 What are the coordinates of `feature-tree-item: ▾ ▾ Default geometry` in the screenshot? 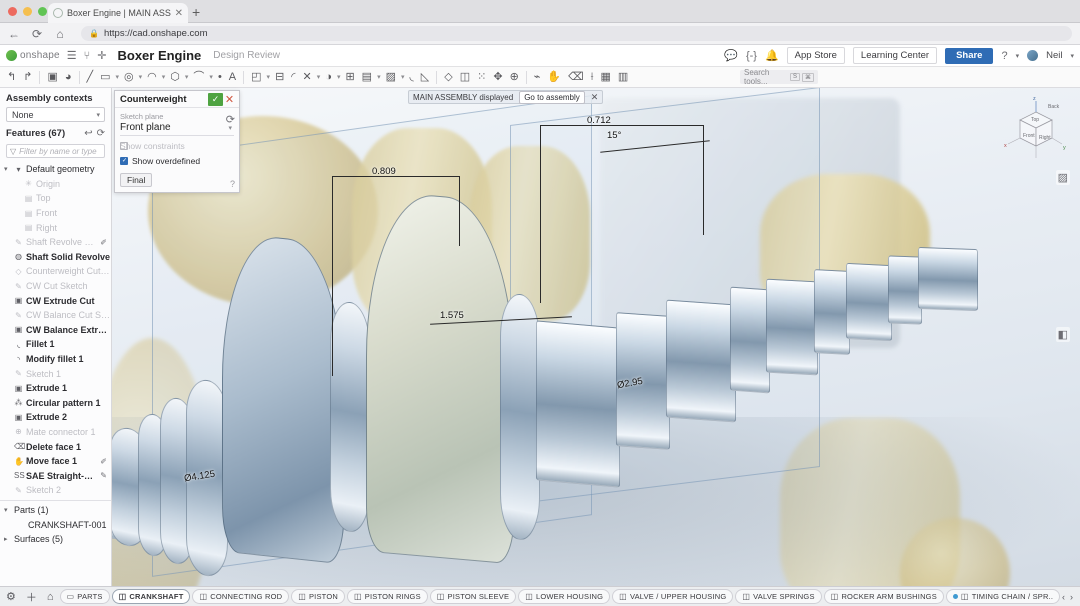 It's located at (55, 169).